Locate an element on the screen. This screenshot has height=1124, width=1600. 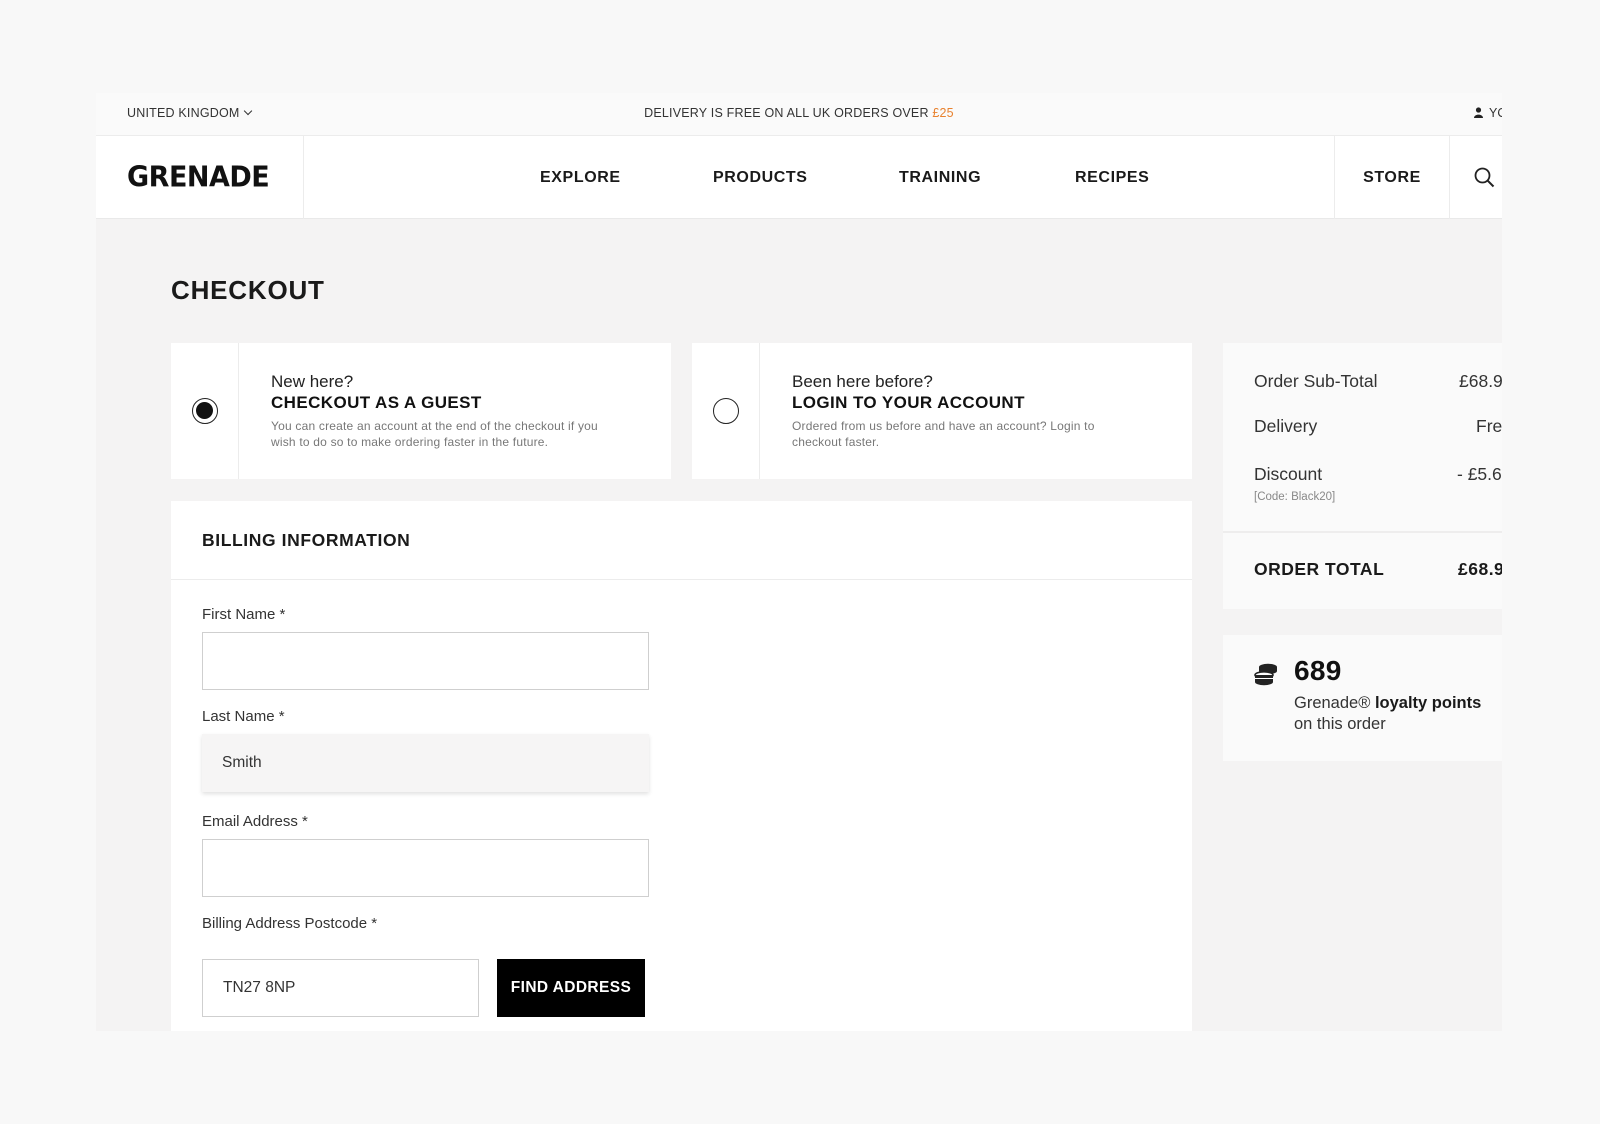
guest-question: New here? is located at coordinates (312, 381).